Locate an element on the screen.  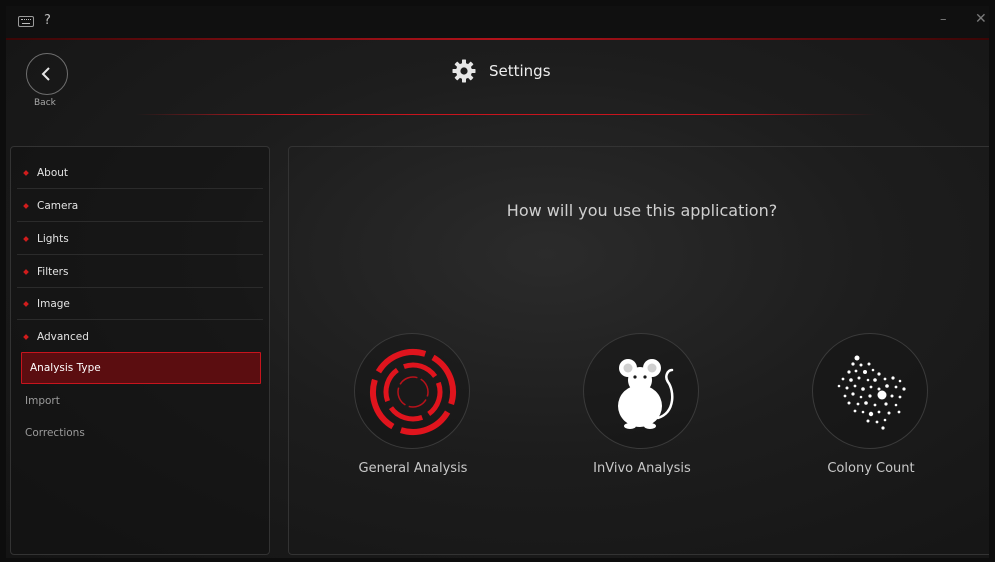
sidebar-item-label: About is located at coordinates (53, 172).